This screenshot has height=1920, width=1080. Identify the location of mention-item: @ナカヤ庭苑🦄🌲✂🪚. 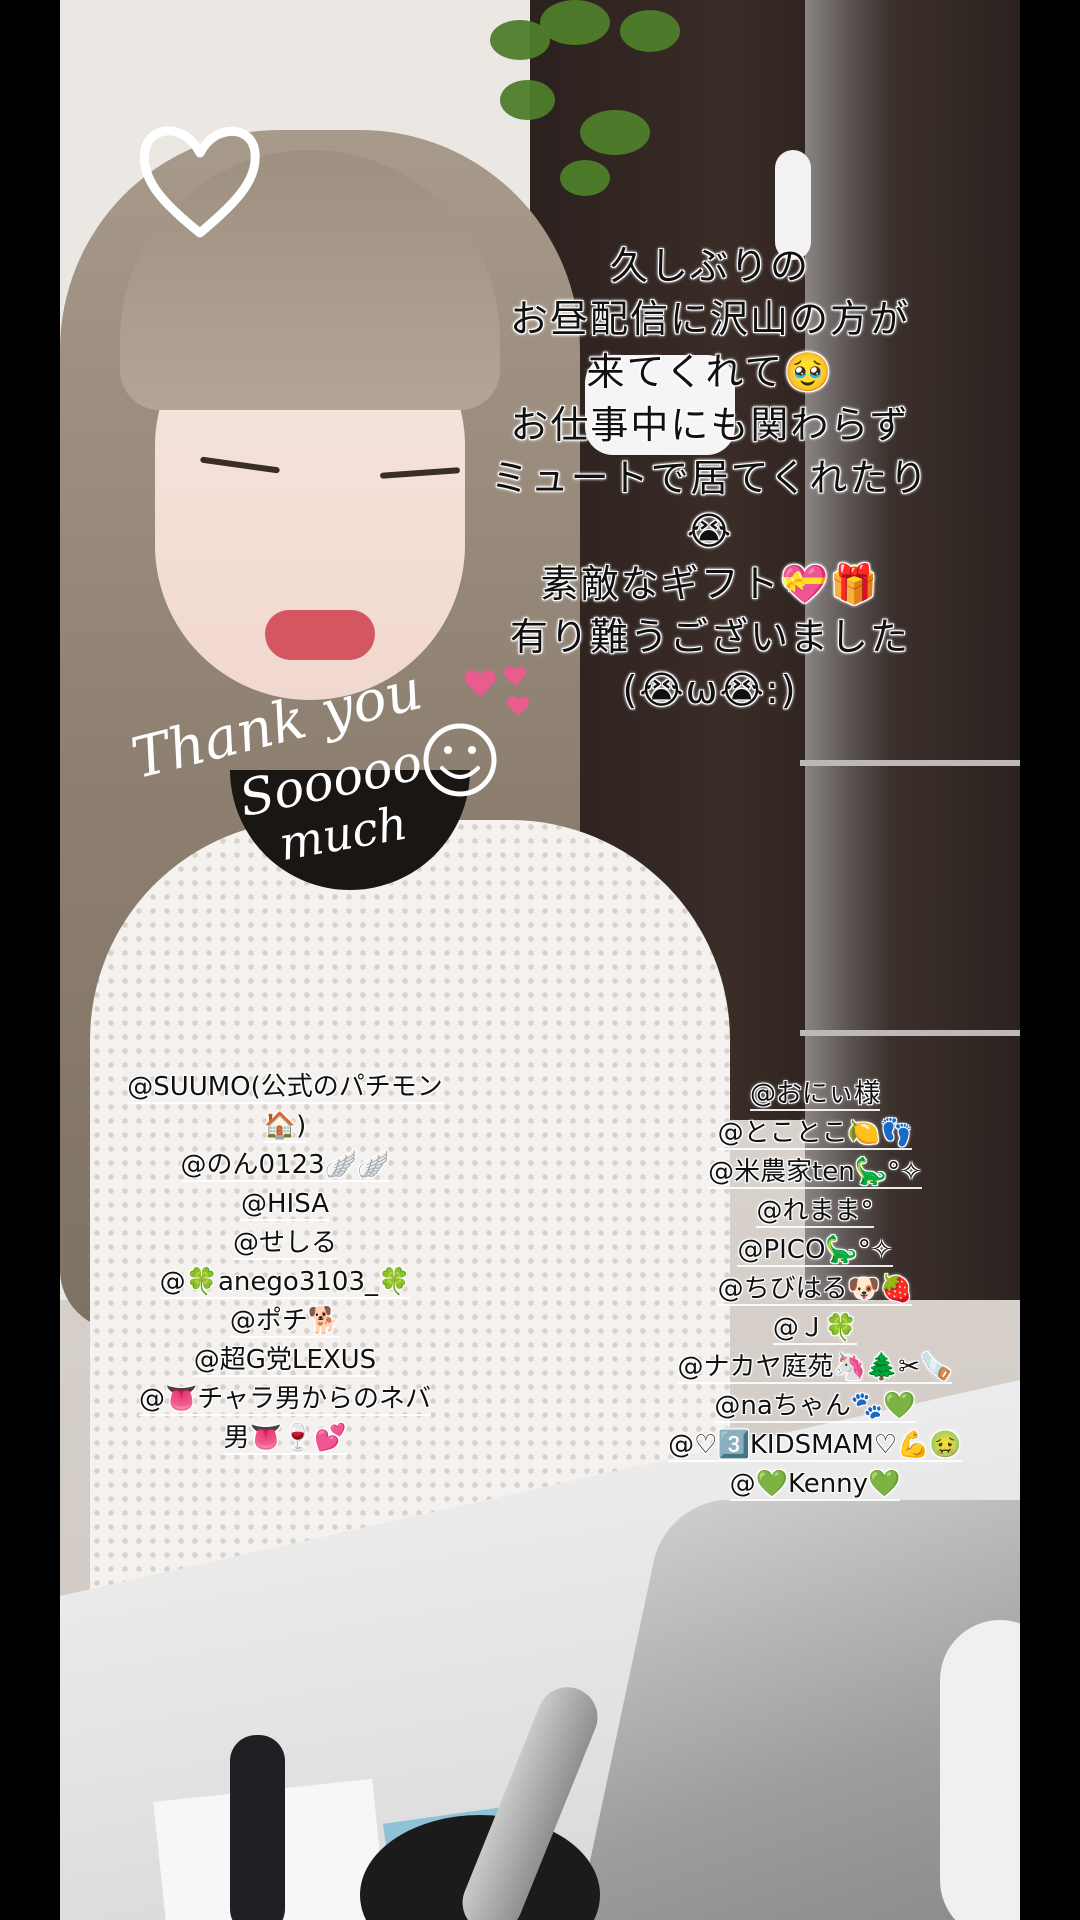
(815, 1368).